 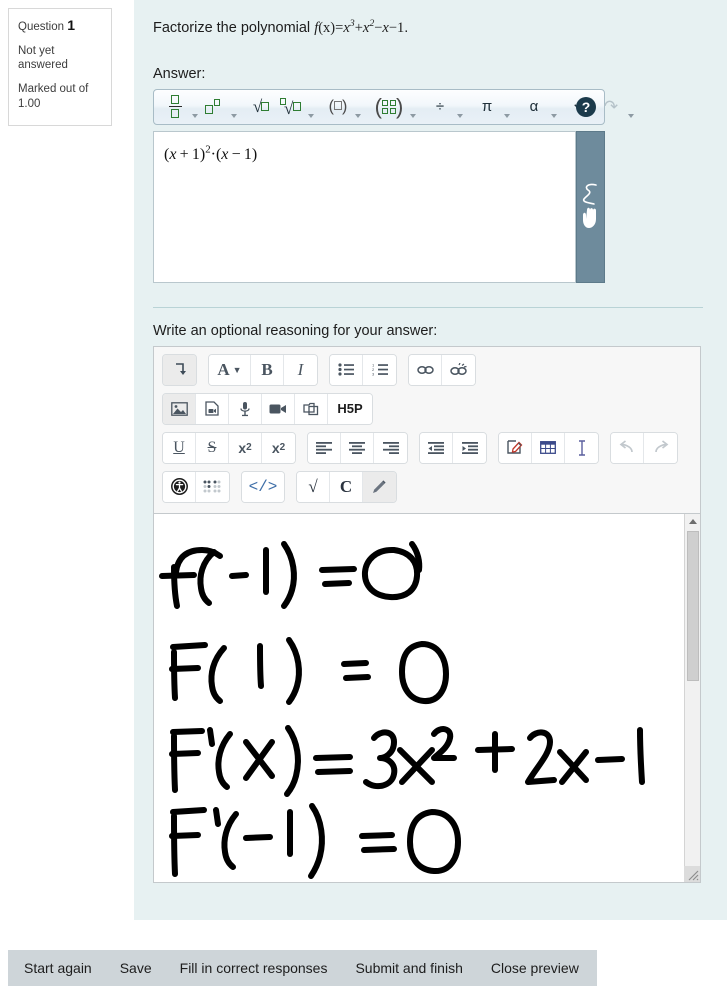 I want to click on matrix-caret-icon, so click(x=412, y=107).